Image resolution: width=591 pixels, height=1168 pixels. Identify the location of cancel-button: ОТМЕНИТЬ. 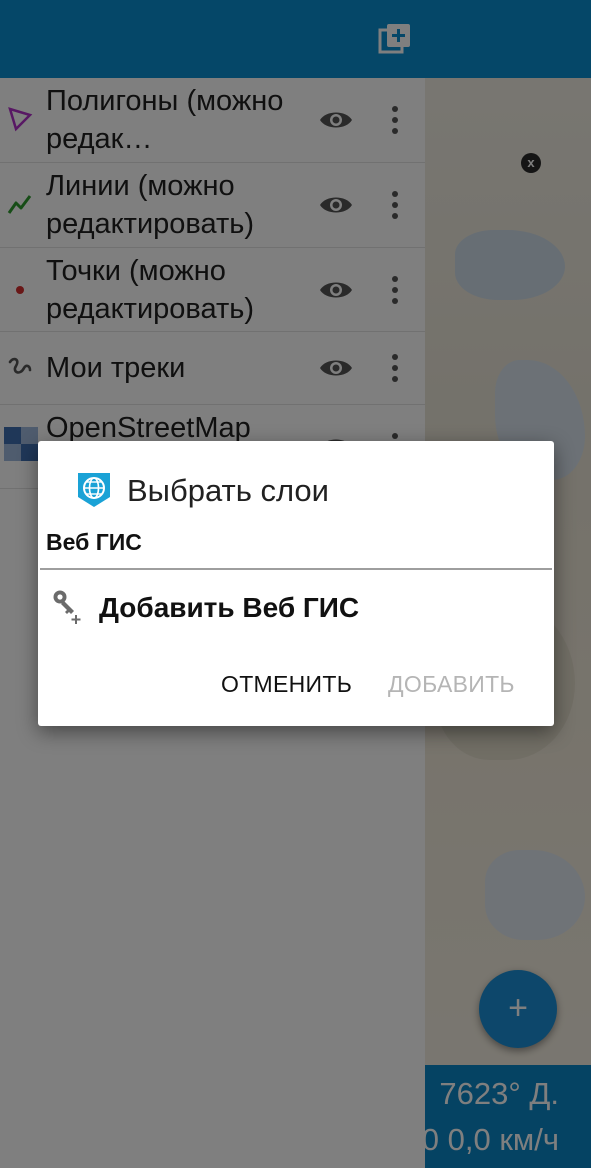
(286, 684).